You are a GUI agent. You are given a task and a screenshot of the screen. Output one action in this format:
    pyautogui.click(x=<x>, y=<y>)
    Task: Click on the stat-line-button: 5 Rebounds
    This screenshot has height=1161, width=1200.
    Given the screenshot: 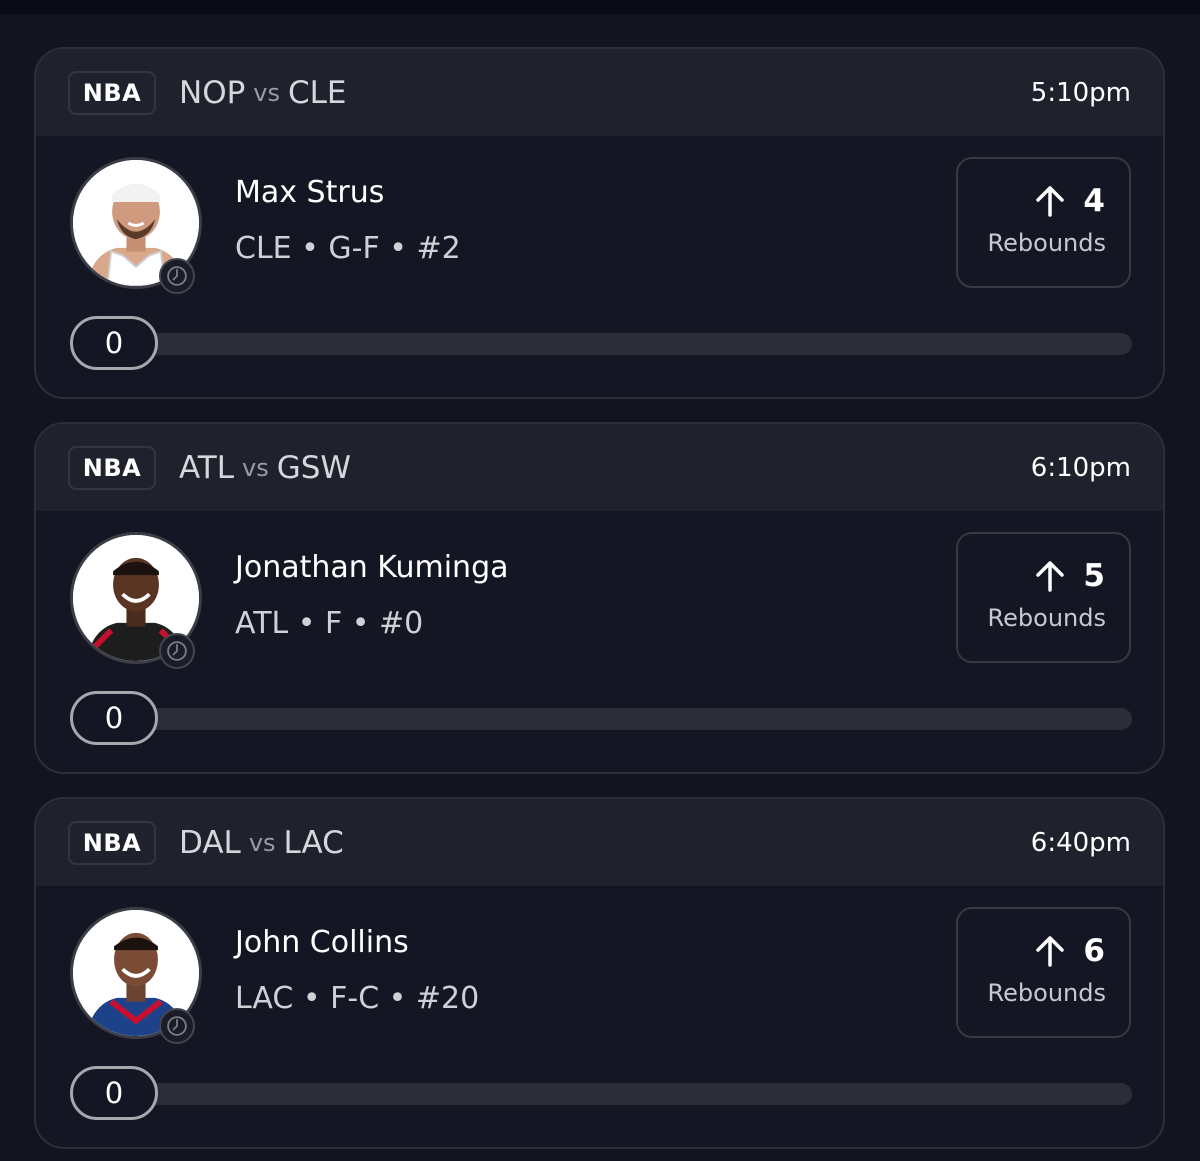 What is the action you would take?
    pyautogui.click(x=1043, y=597)
    